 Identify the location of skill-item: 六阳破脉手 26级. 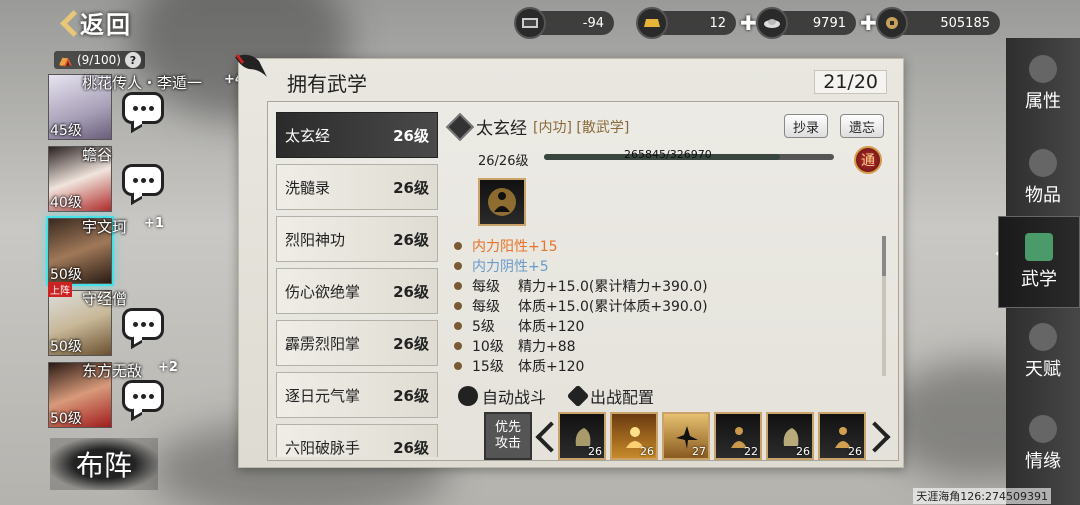
(357, 440).